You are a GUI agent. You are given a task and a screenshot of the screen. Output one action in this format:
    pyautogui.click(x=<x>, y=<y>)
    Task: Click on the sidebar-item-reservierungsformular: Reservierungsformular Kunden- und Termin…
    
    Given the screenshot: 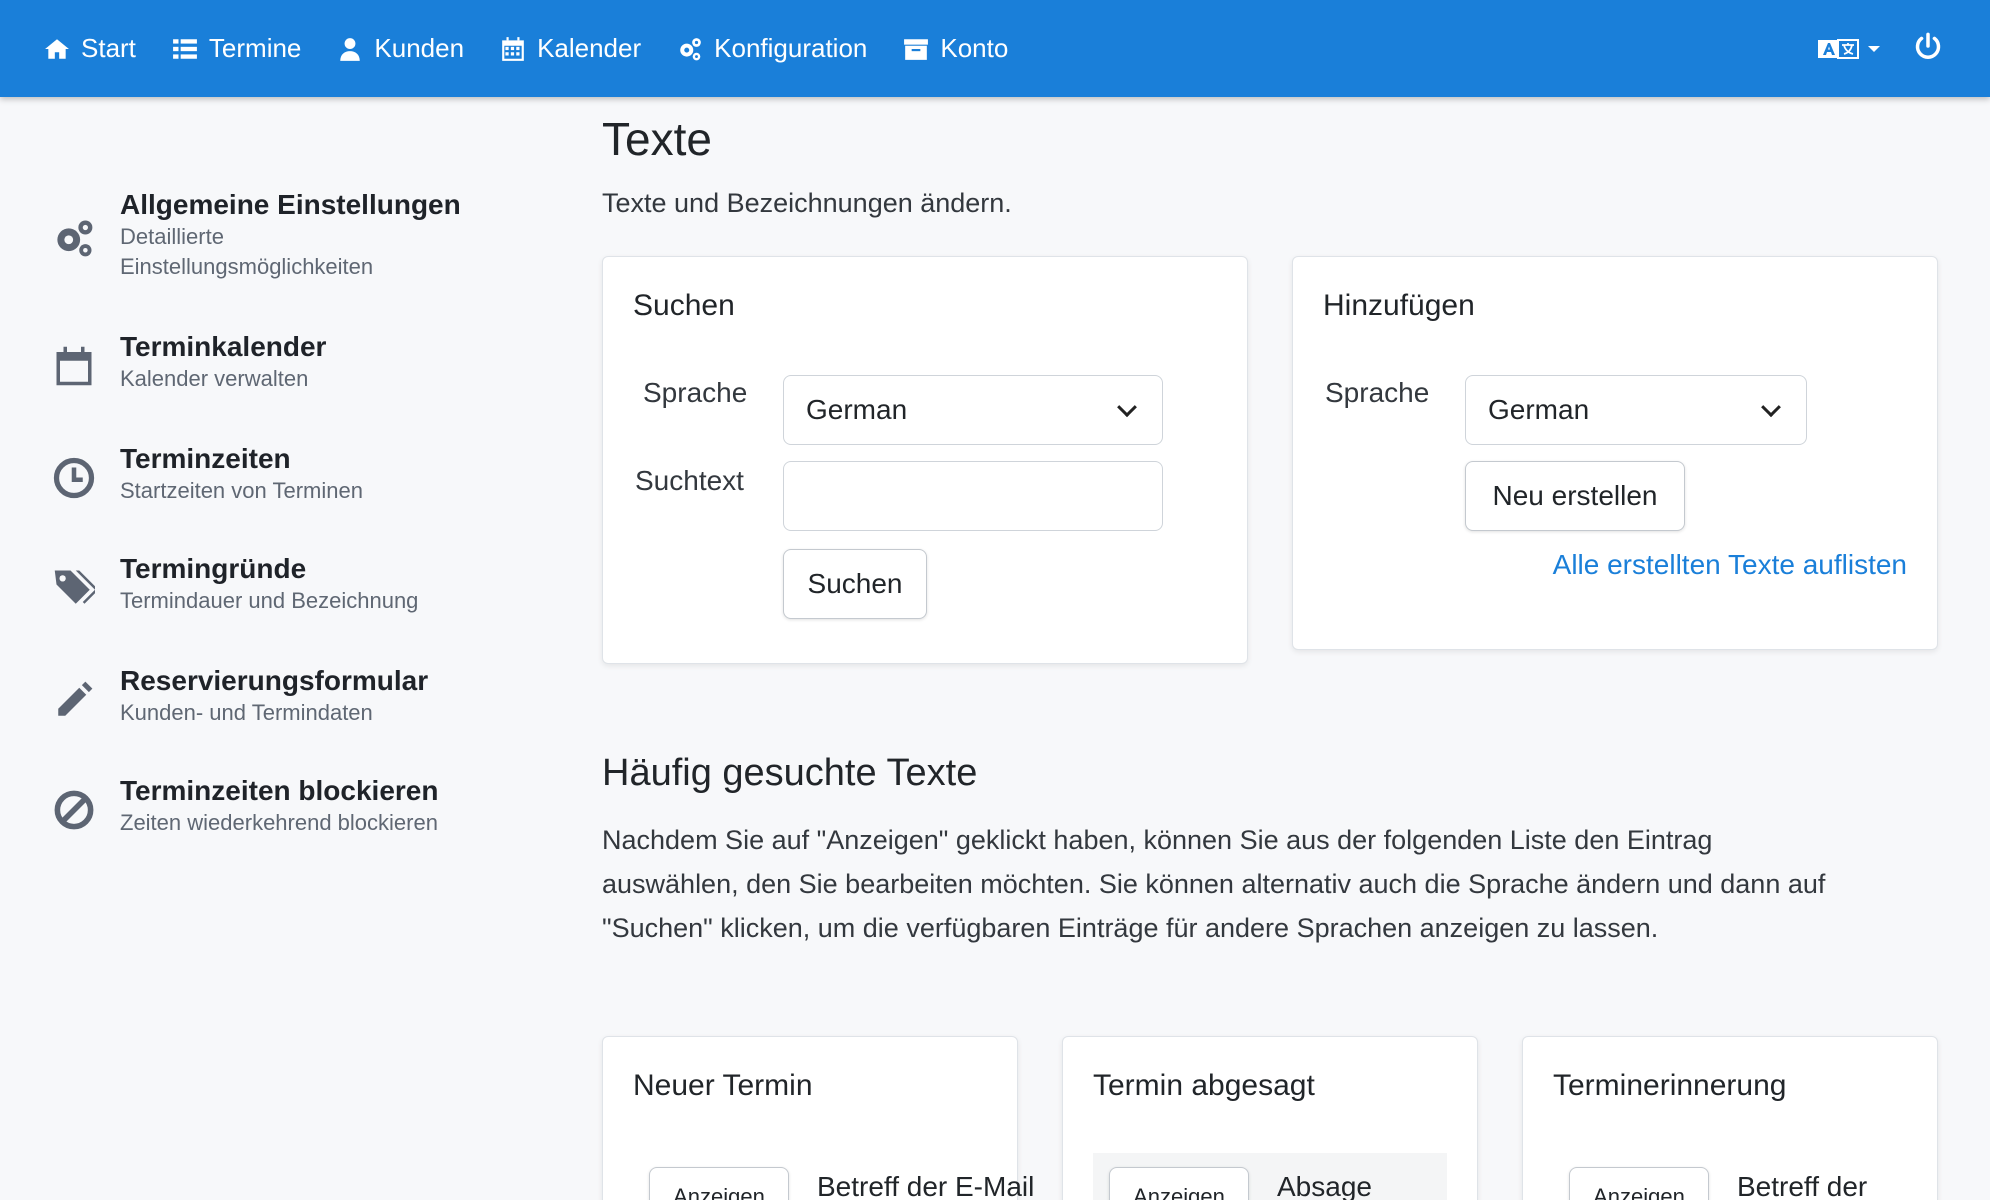 What is the action you would take?
    pyautogui.click(x=240, y=696)
    